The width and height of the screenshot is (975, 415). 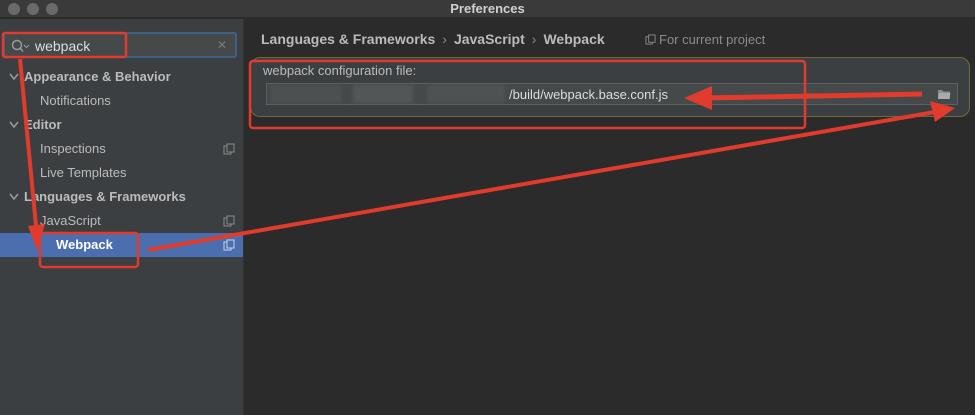 I want to click on sidebar-item-live-templates: Live Templates, so click(x=121, y=173).